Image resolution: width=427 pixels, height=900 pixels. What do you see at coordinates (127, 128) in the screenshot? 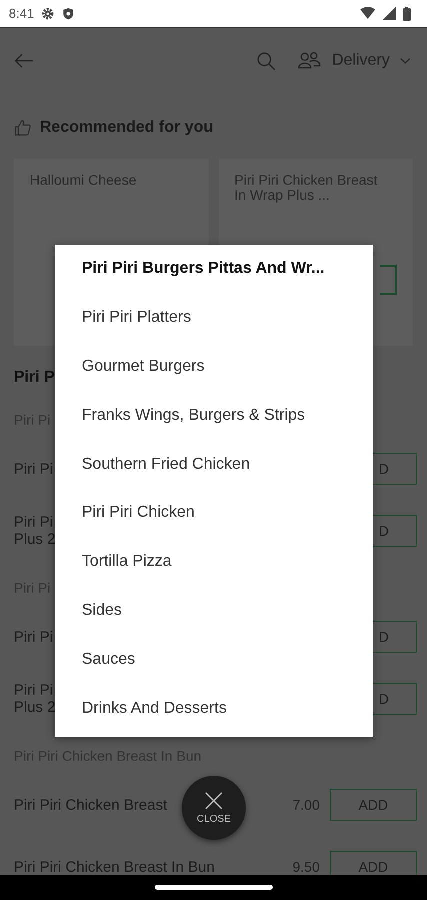
I see `section-title: Recommended for you` at bounding box center [127, 128].